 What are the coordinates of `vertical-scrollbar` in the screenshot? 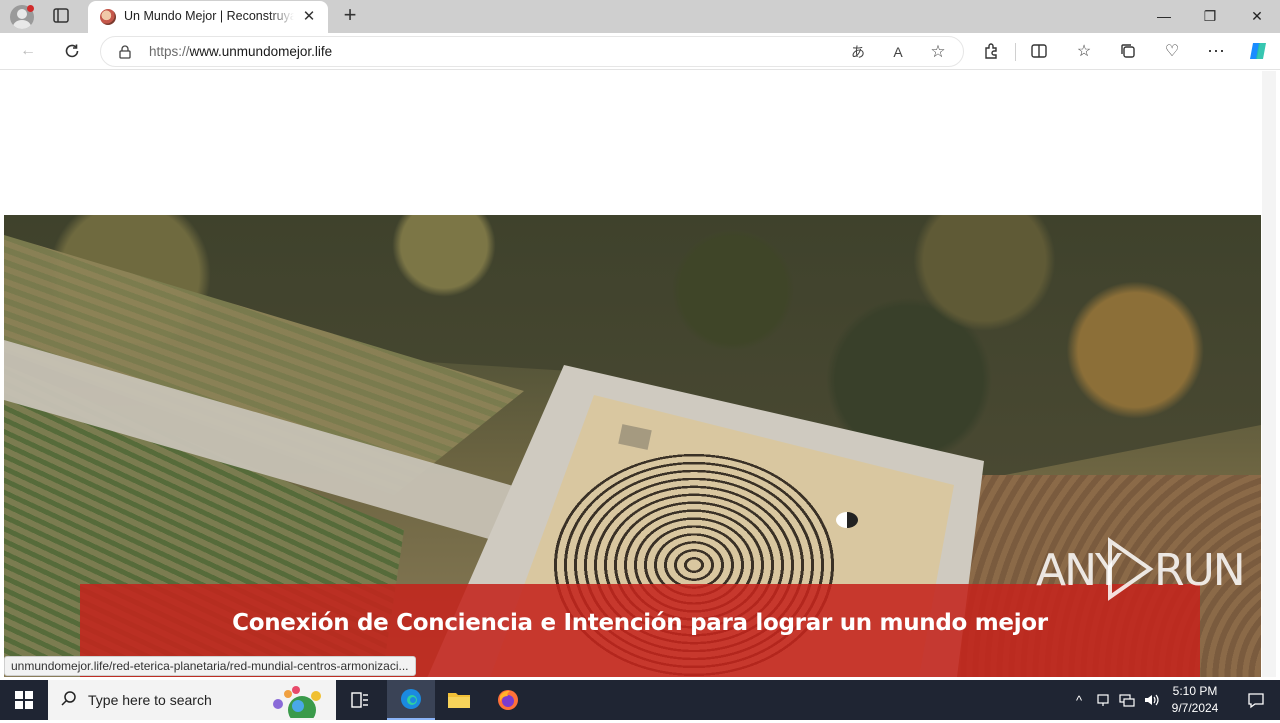 It's located at (1269, 374).